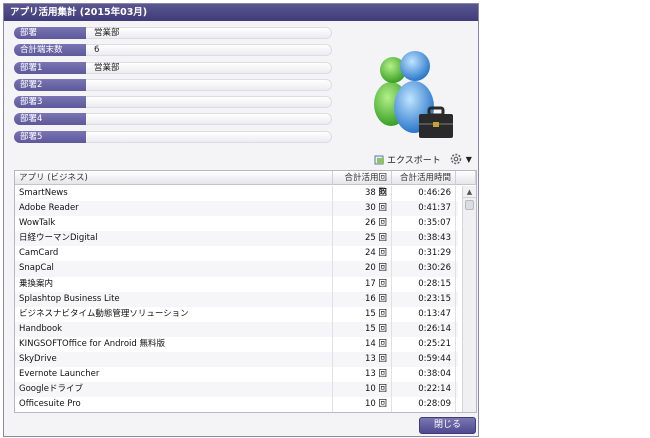  Describe the element at coordinates (424, 299) in the screenshot. I see `cell-usage-time: 0:23:15` at that location.